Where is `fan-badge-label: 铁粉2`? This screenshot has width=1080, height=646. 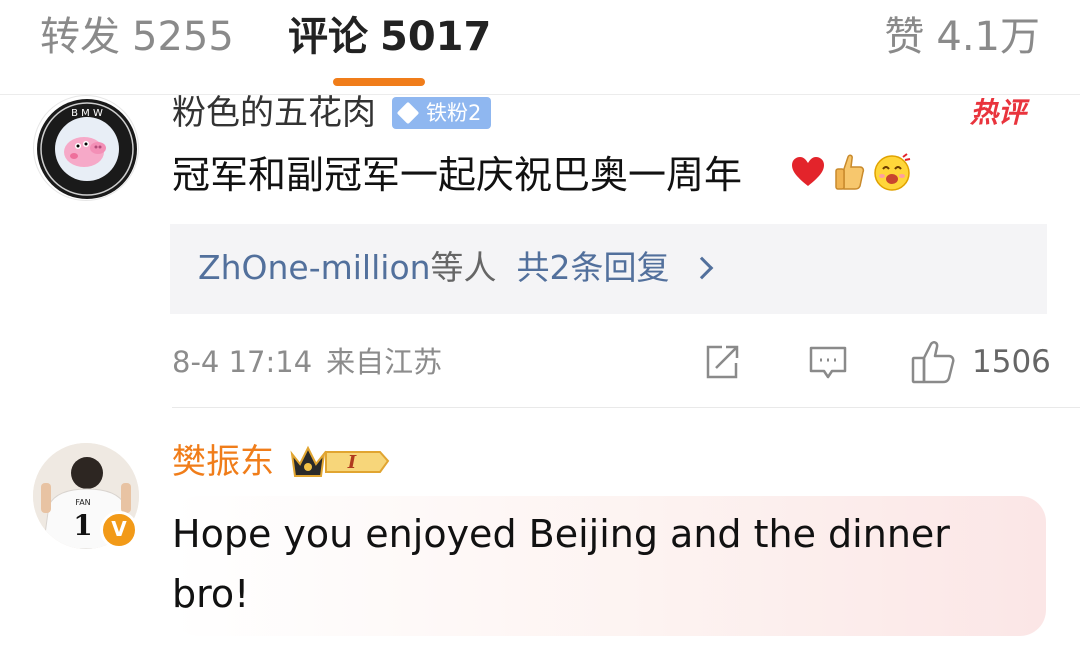
fan-badge-label: 铁粉2 is located at coordinates (454, 113).